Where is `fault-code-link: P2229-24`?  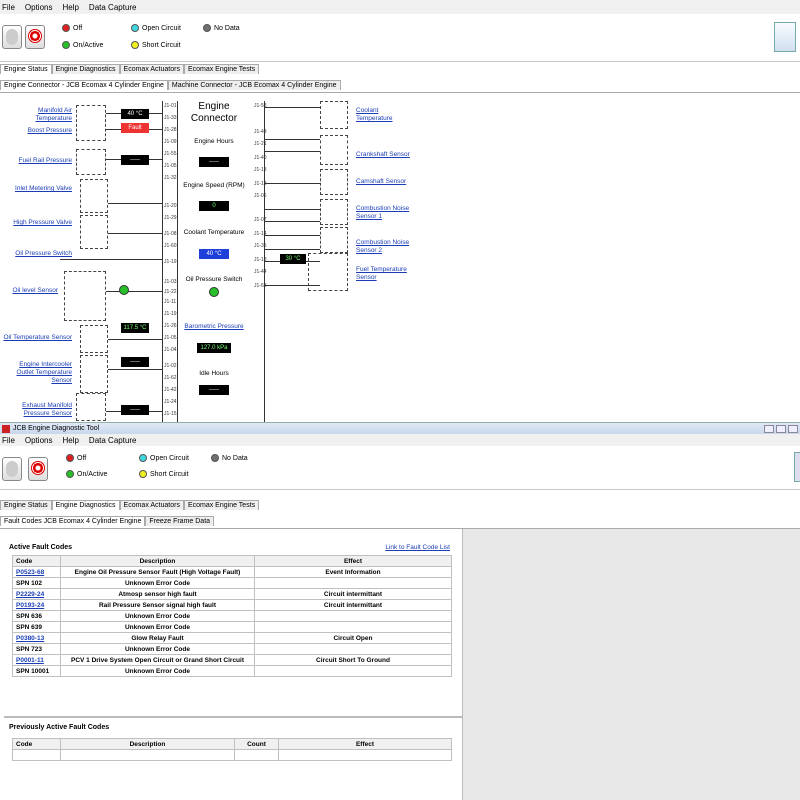
fault-code-link: P2229-24 is located at coordinates (30, 594).